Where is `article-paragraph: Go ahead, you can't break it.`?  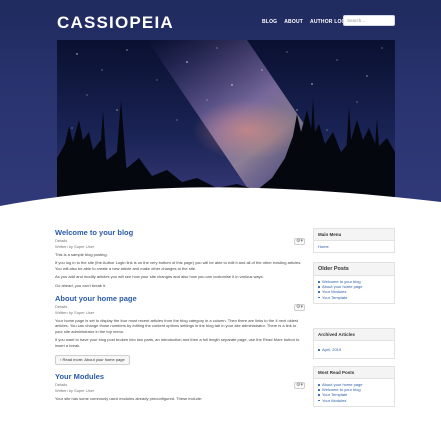
article-paragraph: Go ahead, you can't break it. is located at coordinates (81, 285).